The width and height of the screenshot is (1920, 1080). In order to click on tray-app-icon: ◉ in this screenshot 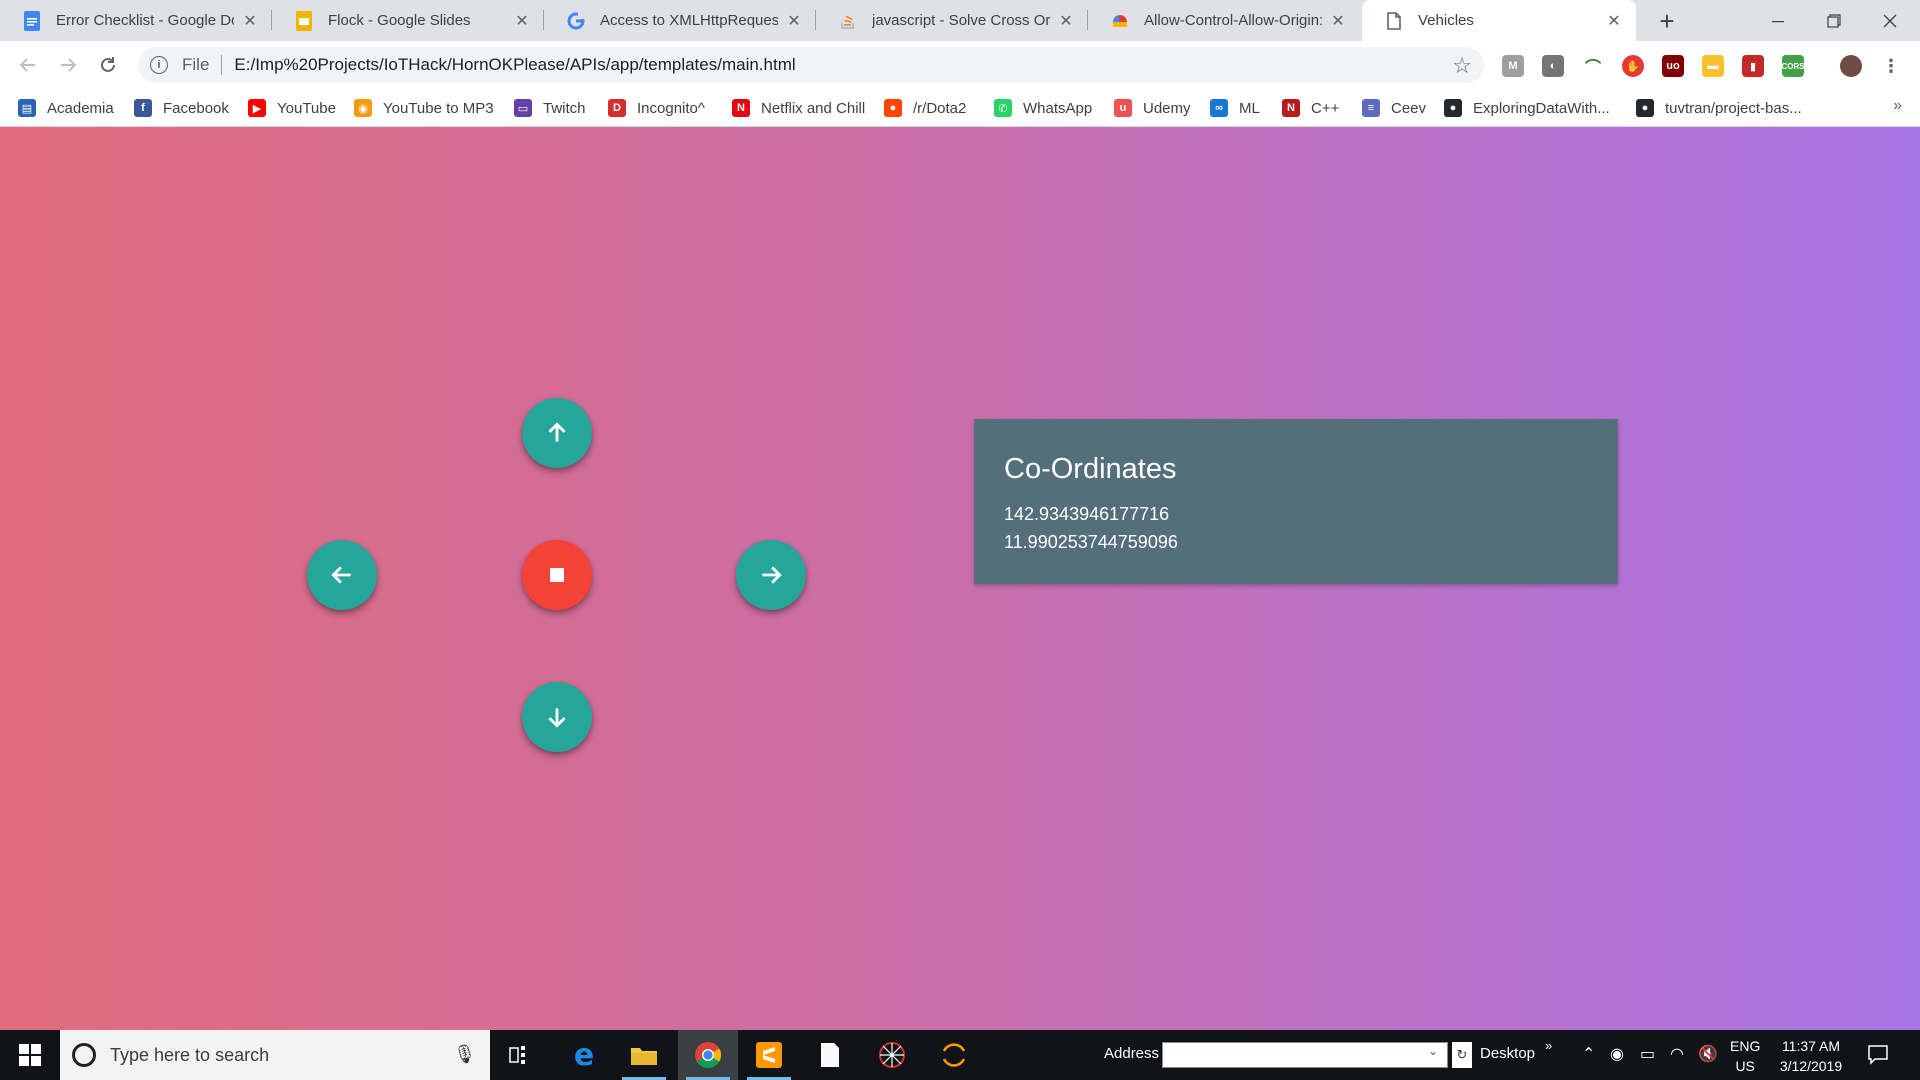, I will do `click(1617, 1054)`.